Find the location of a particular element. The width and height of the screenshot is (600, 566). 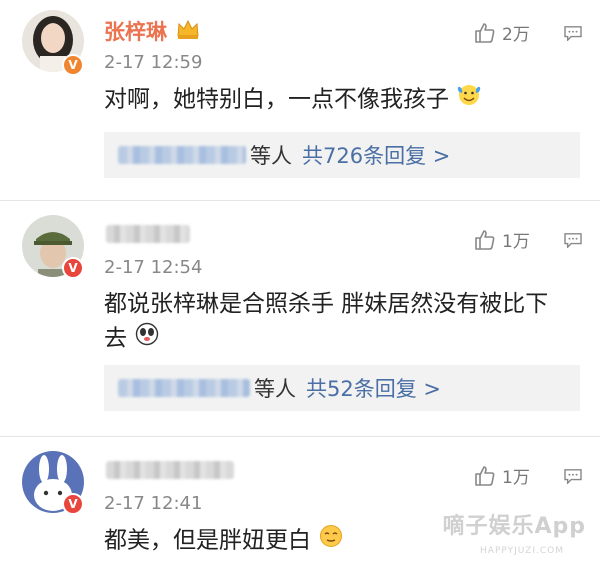

reply-count-link: 共726条回复 > is located at coordinates (376, 155).